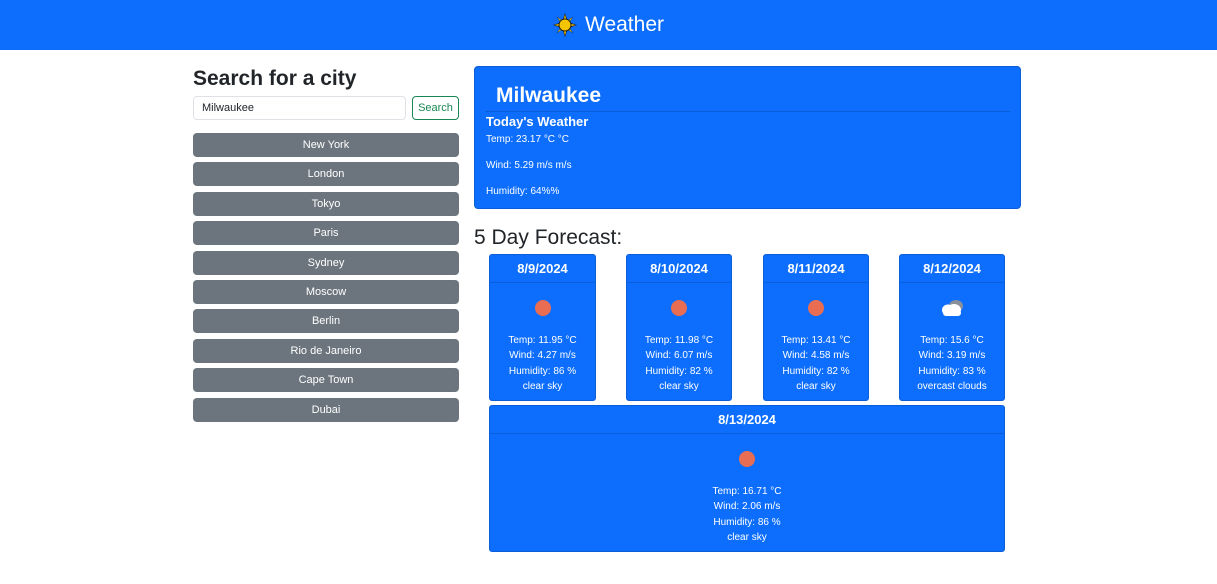  I want to click on city-button-paris: Paris, so click(326, 233).